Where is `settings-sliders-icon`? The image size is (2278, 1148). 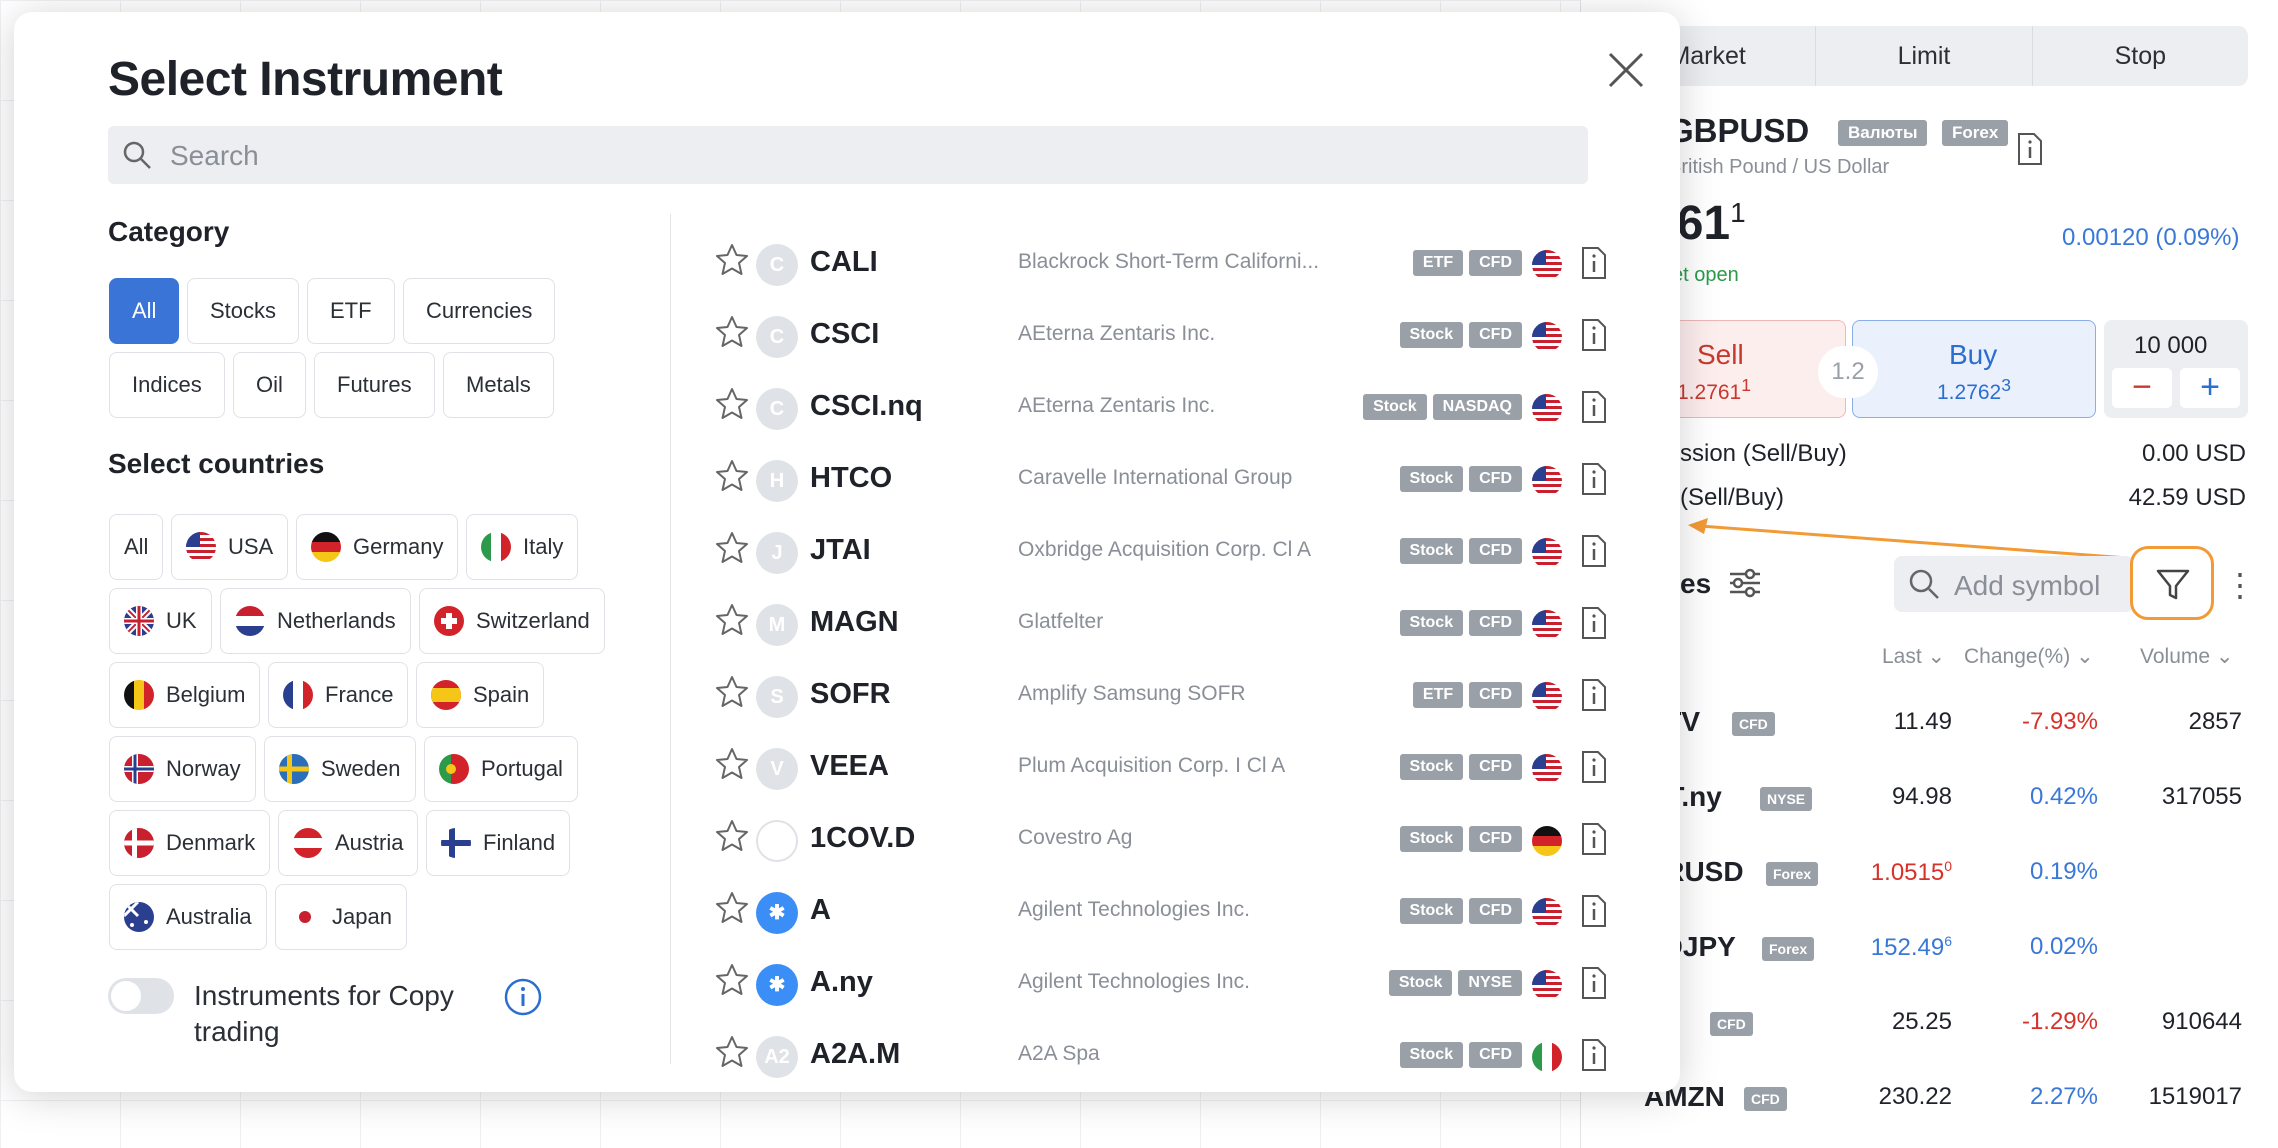
settings-sliders-icon is located at coordinates (1745, 583).